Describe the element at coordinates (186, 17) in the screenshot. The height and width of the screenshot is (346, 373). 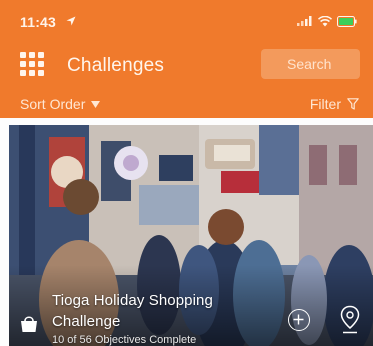
I see `status-bar: 11:43` at that location.